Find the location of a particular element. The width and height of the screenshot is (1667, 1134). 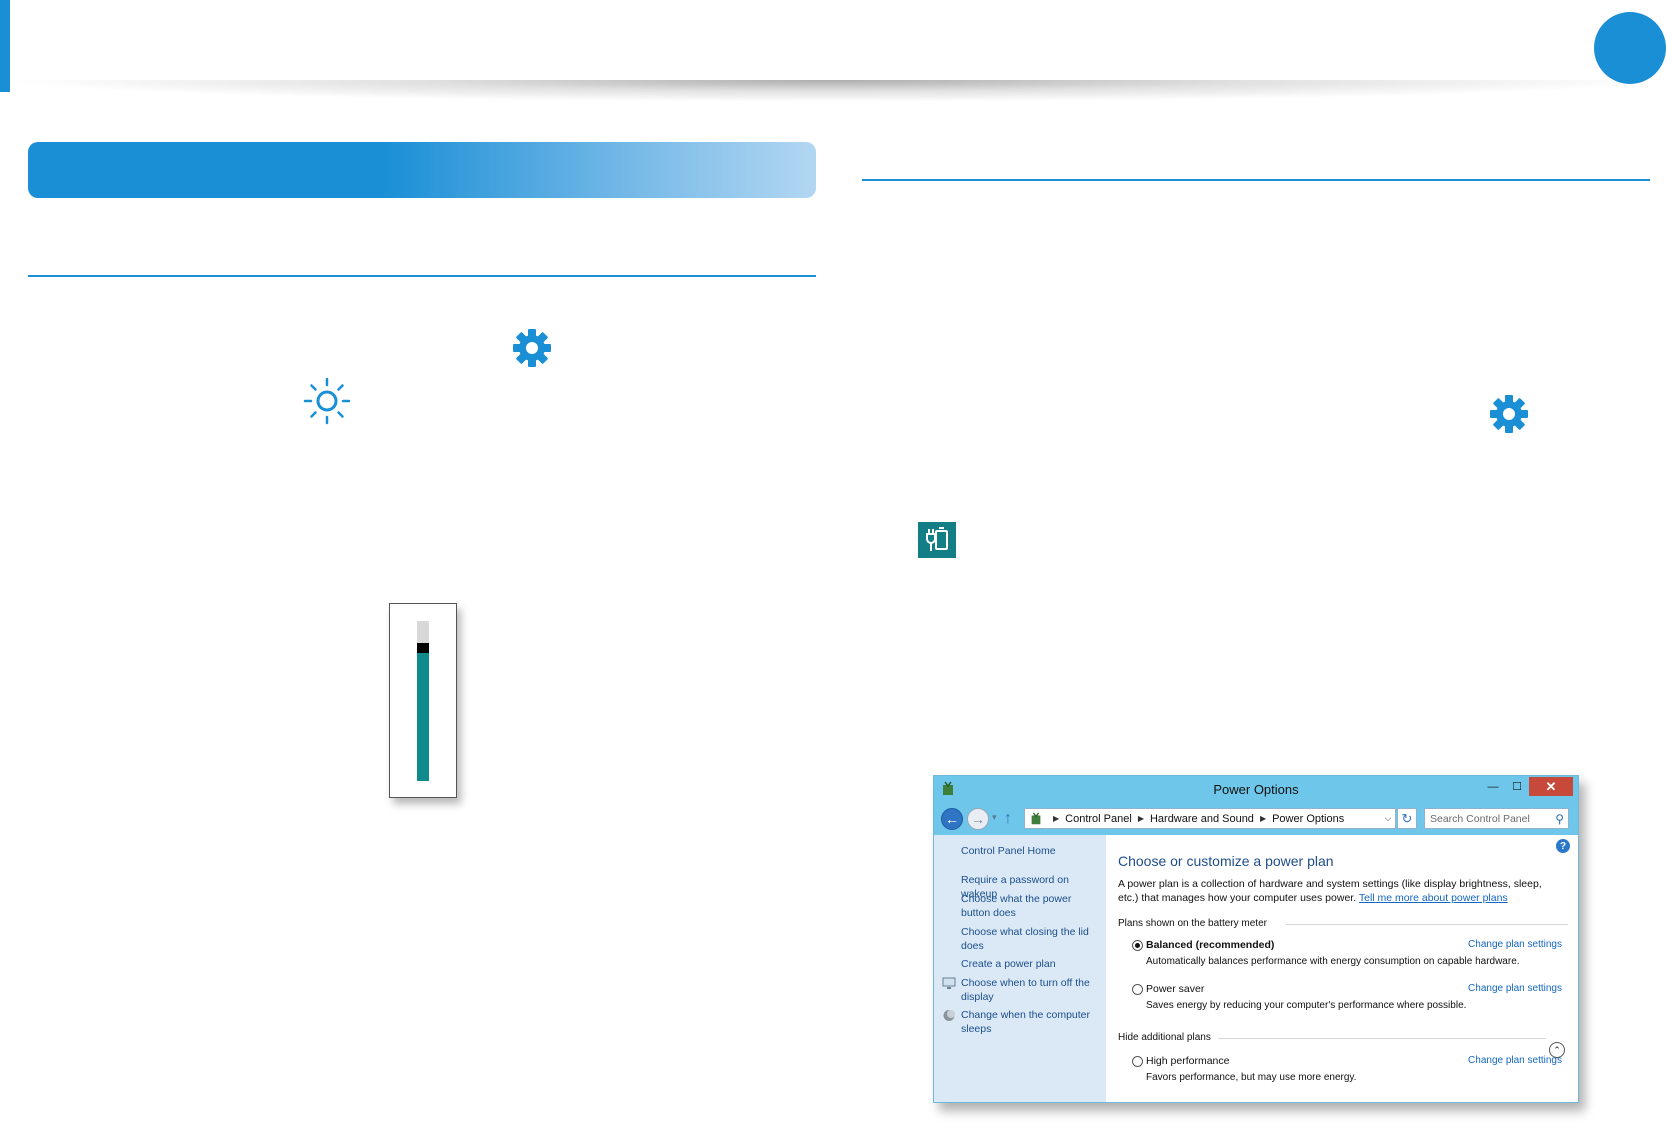

brightness-slider-fill is located at coordinates (423, 717).